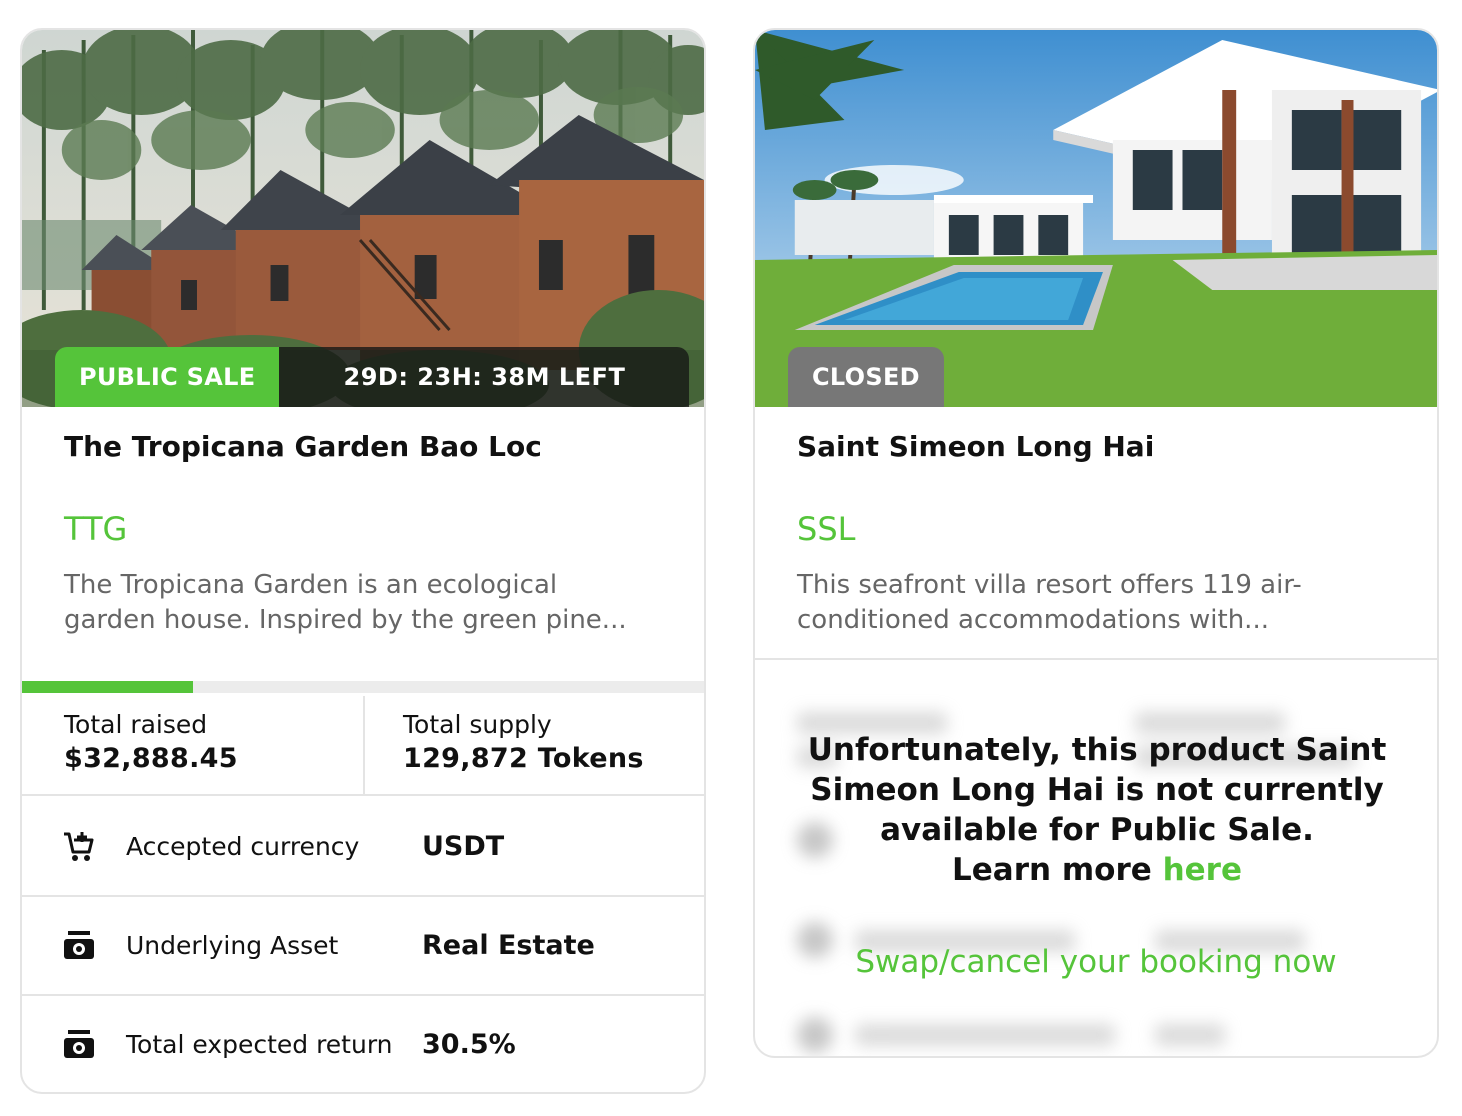 The width and height of the screenshot is (1462, 1116). What do you see at coordinates (151, 758) in the screenshot?
I see `total-raised-value: $32,888.45` at bounding box center [151, 758].